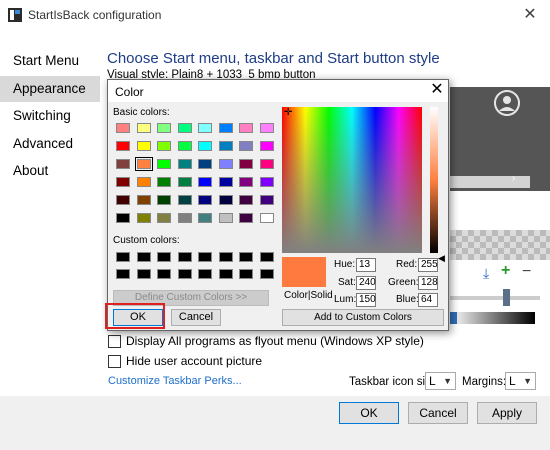 This screenshot has width=550, height=450. What do you see at coordinates (453, 318) in the screenshot?
I see `gradient-slider-thumb` at bounding box center [453, 318].